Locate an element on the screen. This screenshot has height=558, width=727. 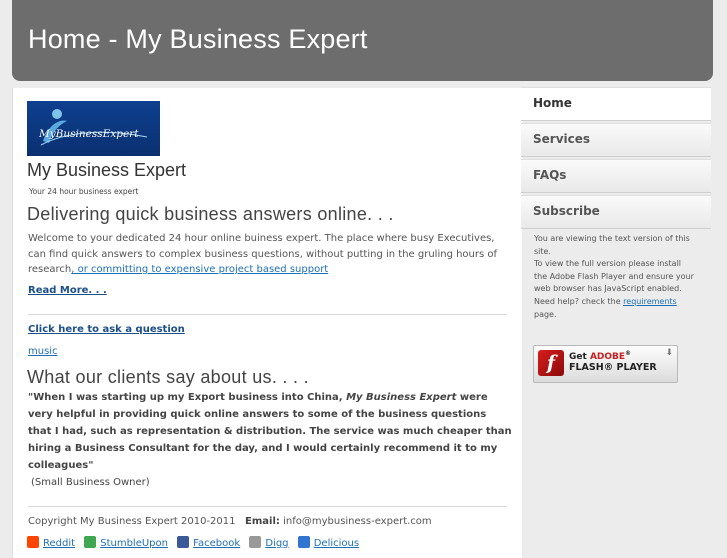
site-header: Home - My Business Expert is located at coordinates (362, 40).